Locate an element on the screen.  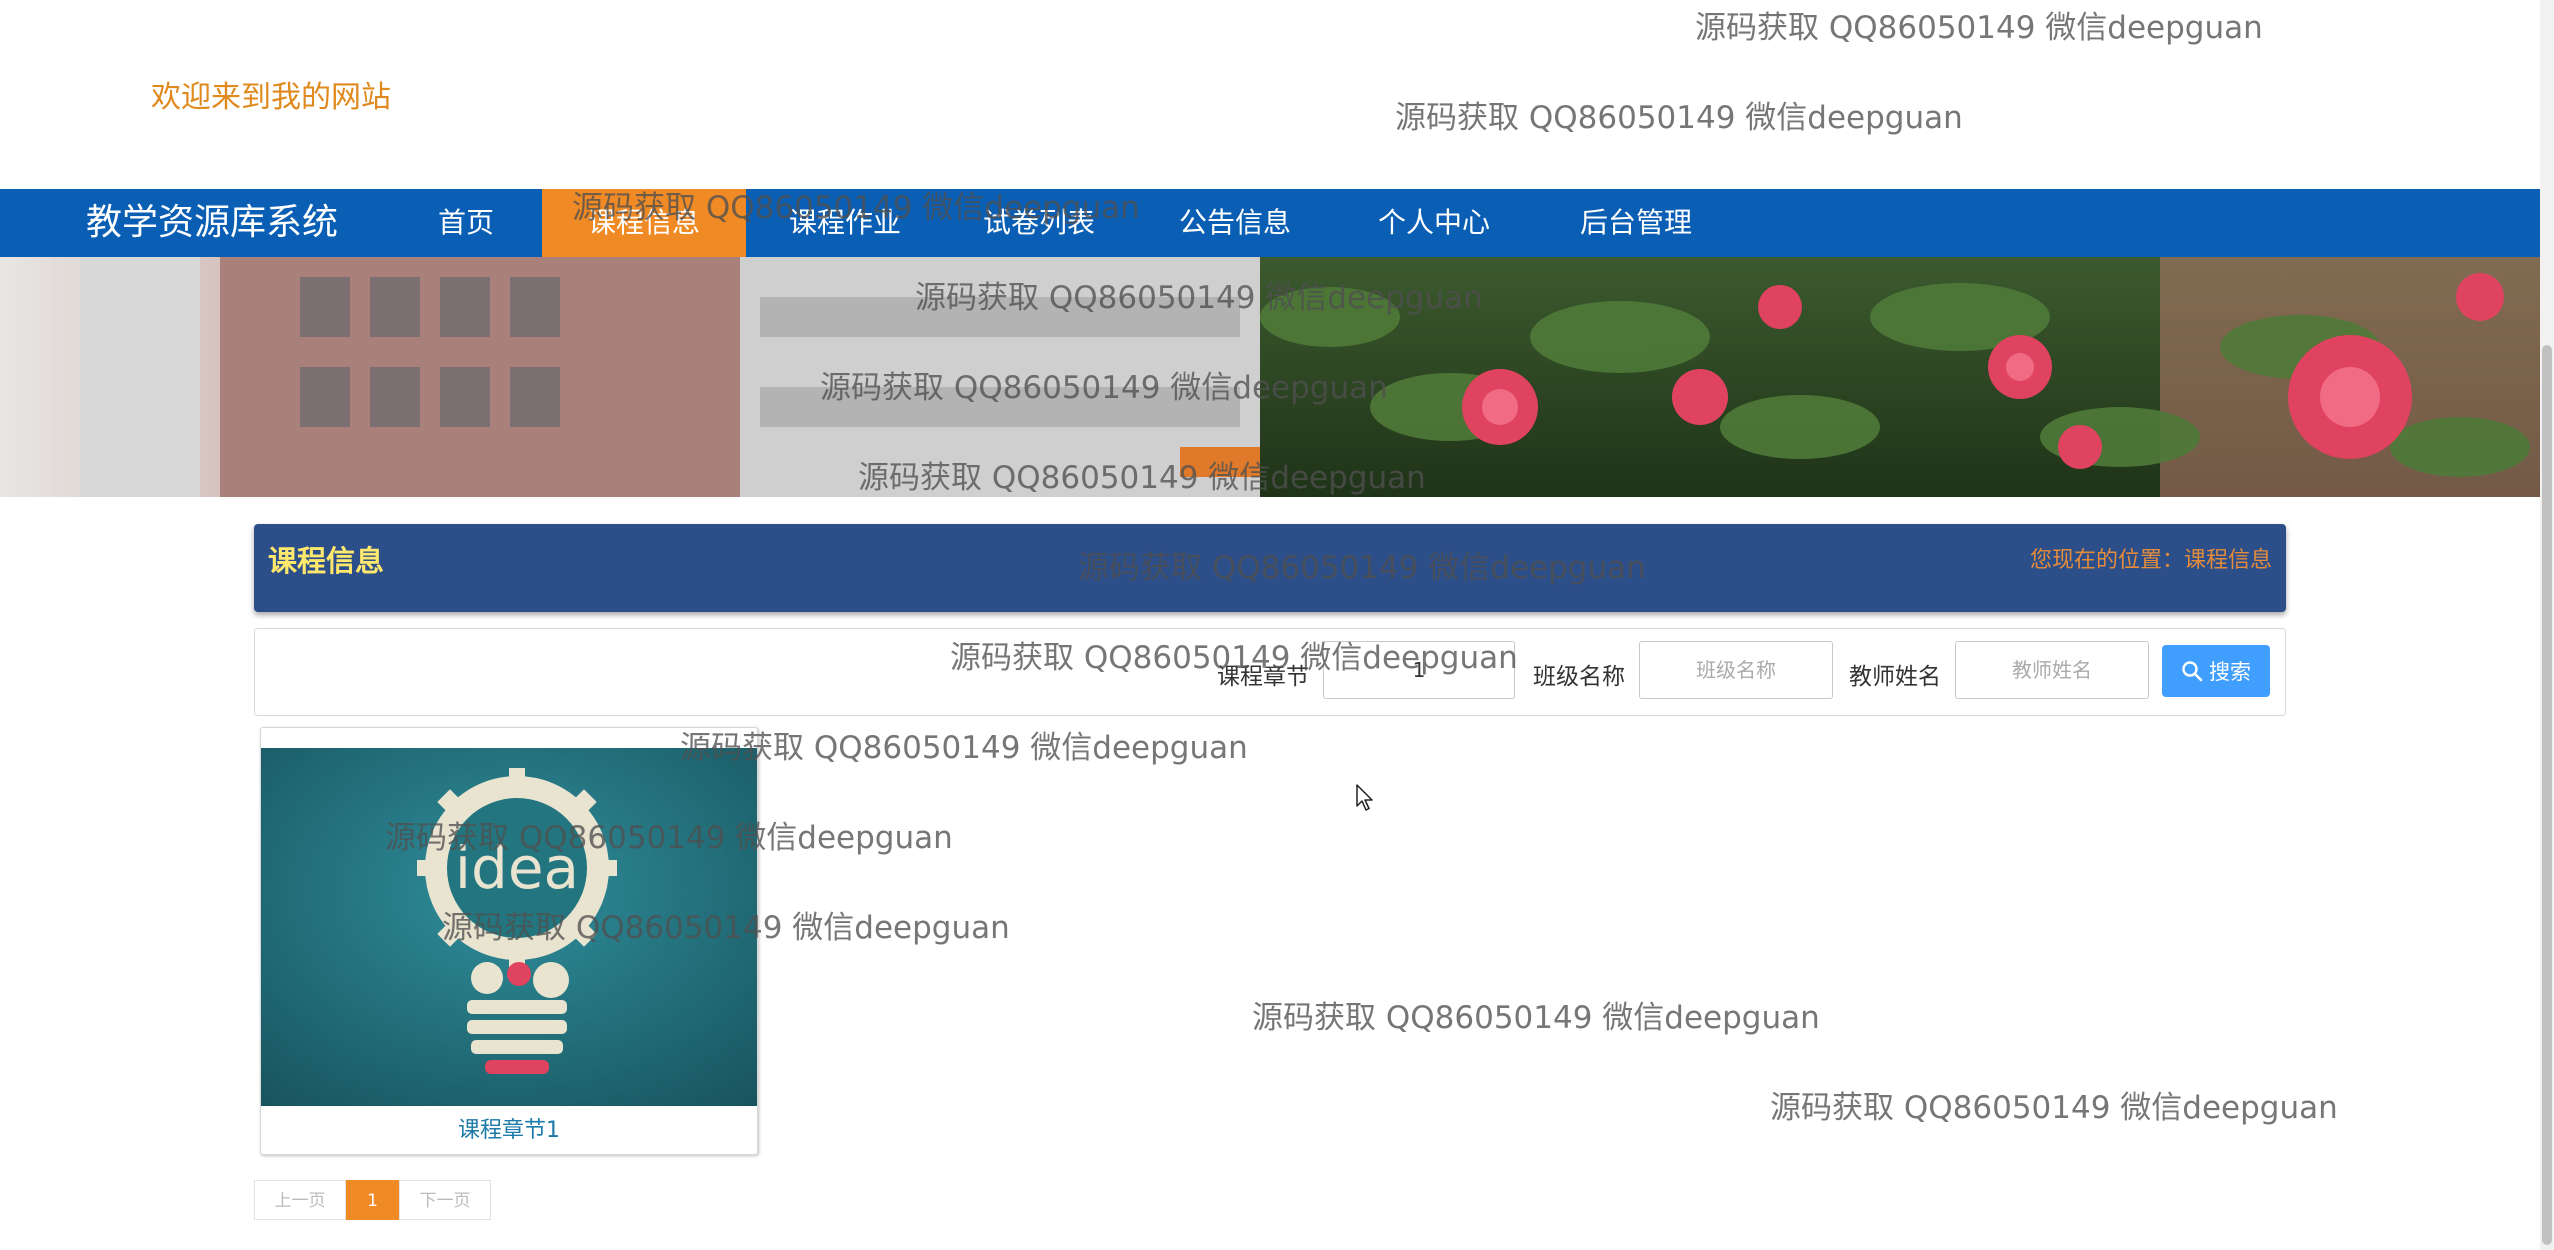
nav-announcements: 公告信息 is located at coordinates (1235, 223).